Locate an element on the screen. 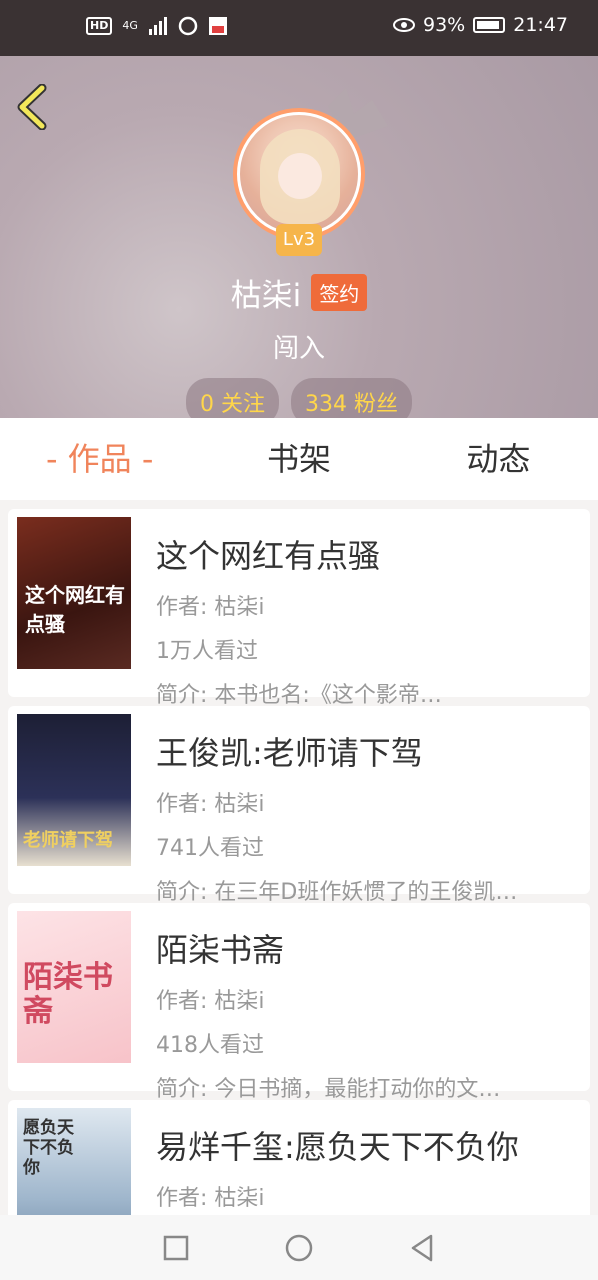 This screenshot has width=598, height=1280. tab-bar: - 作品 - 书架 动态 is located at coordinates (299, 459).